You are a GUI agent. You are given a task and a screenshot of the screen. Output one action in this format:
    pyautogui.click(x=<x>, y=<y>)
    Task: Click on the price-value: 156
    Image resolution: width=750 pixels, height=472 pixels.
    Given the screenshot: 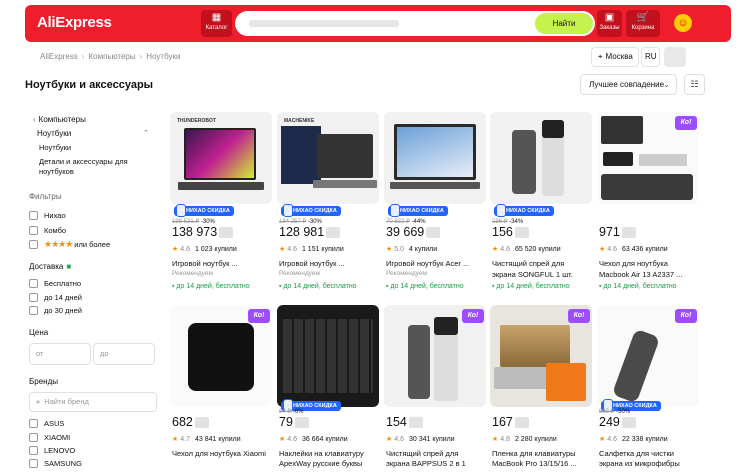 What is the action you would take?
    pyautogui.click(x=502, y=232)
    